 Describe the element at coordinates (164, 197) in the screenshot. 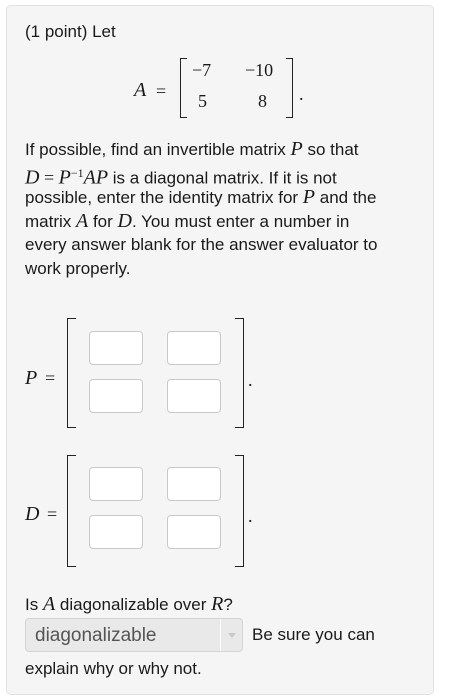

I see `question-text-segment: possible, enter the identity matrix for` at that location.